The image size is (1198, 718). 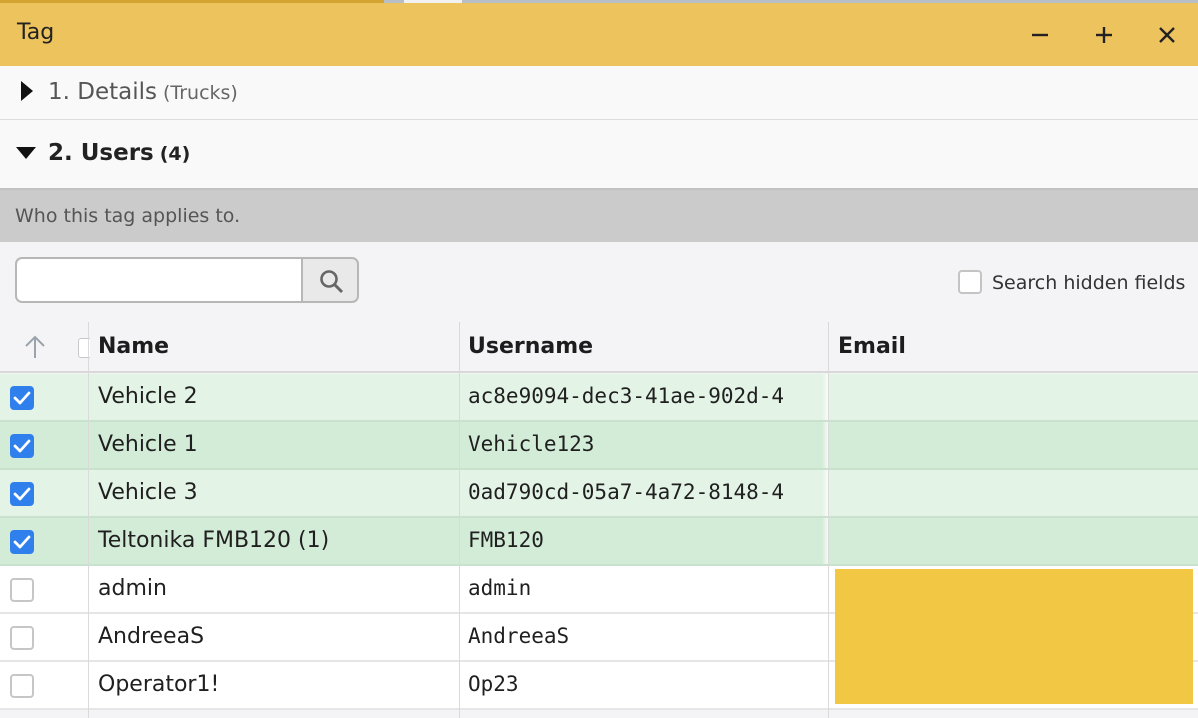 What do you see at coordinates (143, 92) in the screenshot?
I see `section-details-label: 1. Details (Trucks)` at bounding box center [143, 92].